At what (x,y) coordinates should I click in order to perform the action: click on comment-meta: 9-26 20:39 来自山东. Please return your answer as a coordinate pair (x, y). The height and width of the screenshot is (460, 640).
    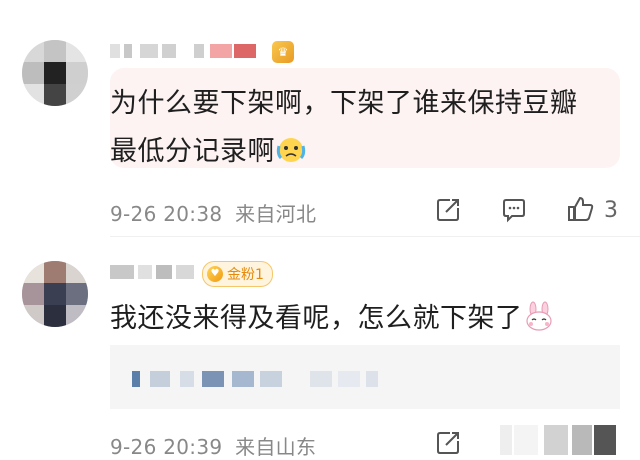
    Looking at the image, I should click on (213, 445).